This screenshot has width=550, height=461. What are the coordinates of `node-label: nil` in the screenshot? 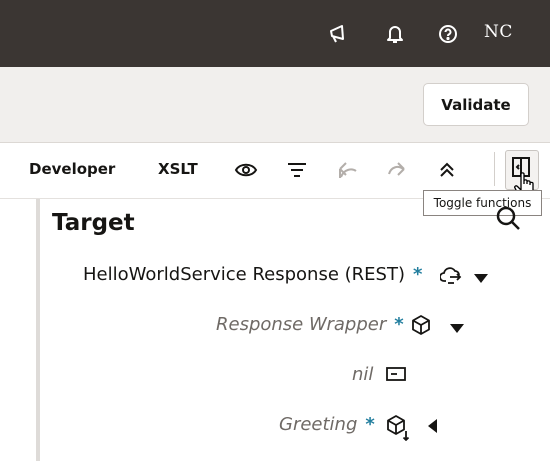 It's located at (363, 374).